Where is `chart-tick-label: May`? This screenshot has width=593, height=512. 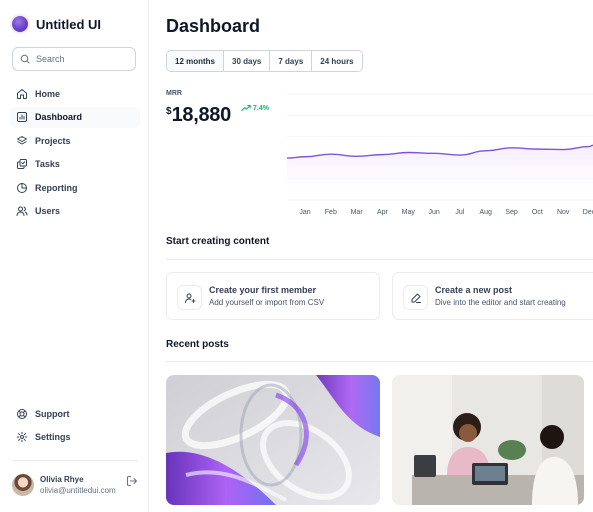
chart-tick-label: May is located at coordinates (409, 212).